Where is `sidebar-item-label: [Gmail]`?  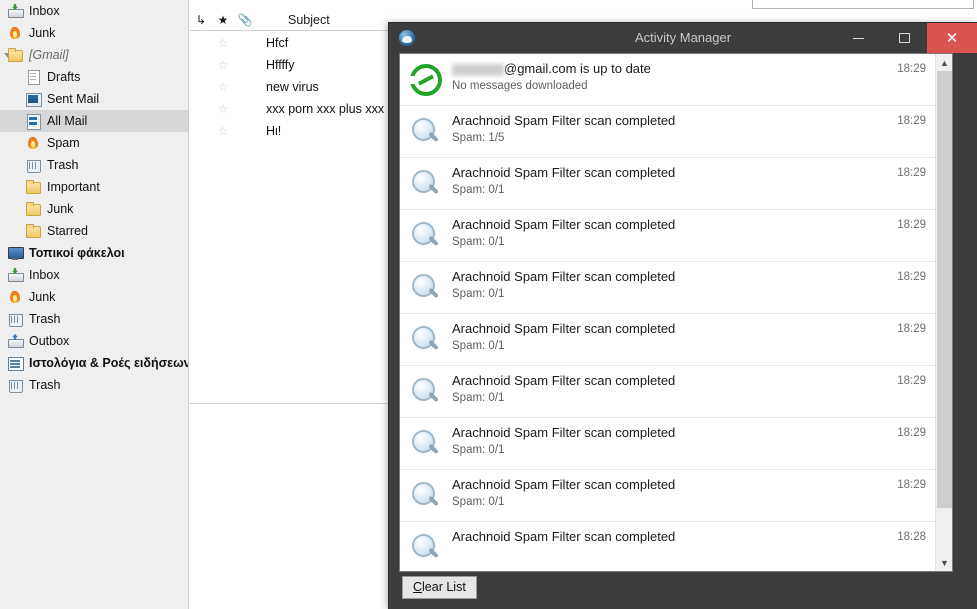
sidebar-item-label: [Gmail] is located at coordinates (49, 55).